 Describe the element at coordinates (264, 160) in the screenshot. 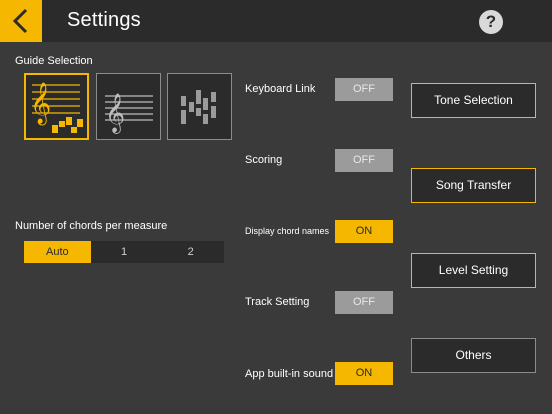

I see `scoring-label: Scoring` at that location.